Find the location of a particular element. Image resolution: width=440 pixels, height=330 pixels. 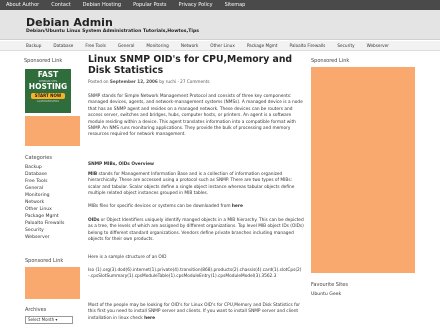

archives-selected-value: Select Month is located at coordinates (41, 319).